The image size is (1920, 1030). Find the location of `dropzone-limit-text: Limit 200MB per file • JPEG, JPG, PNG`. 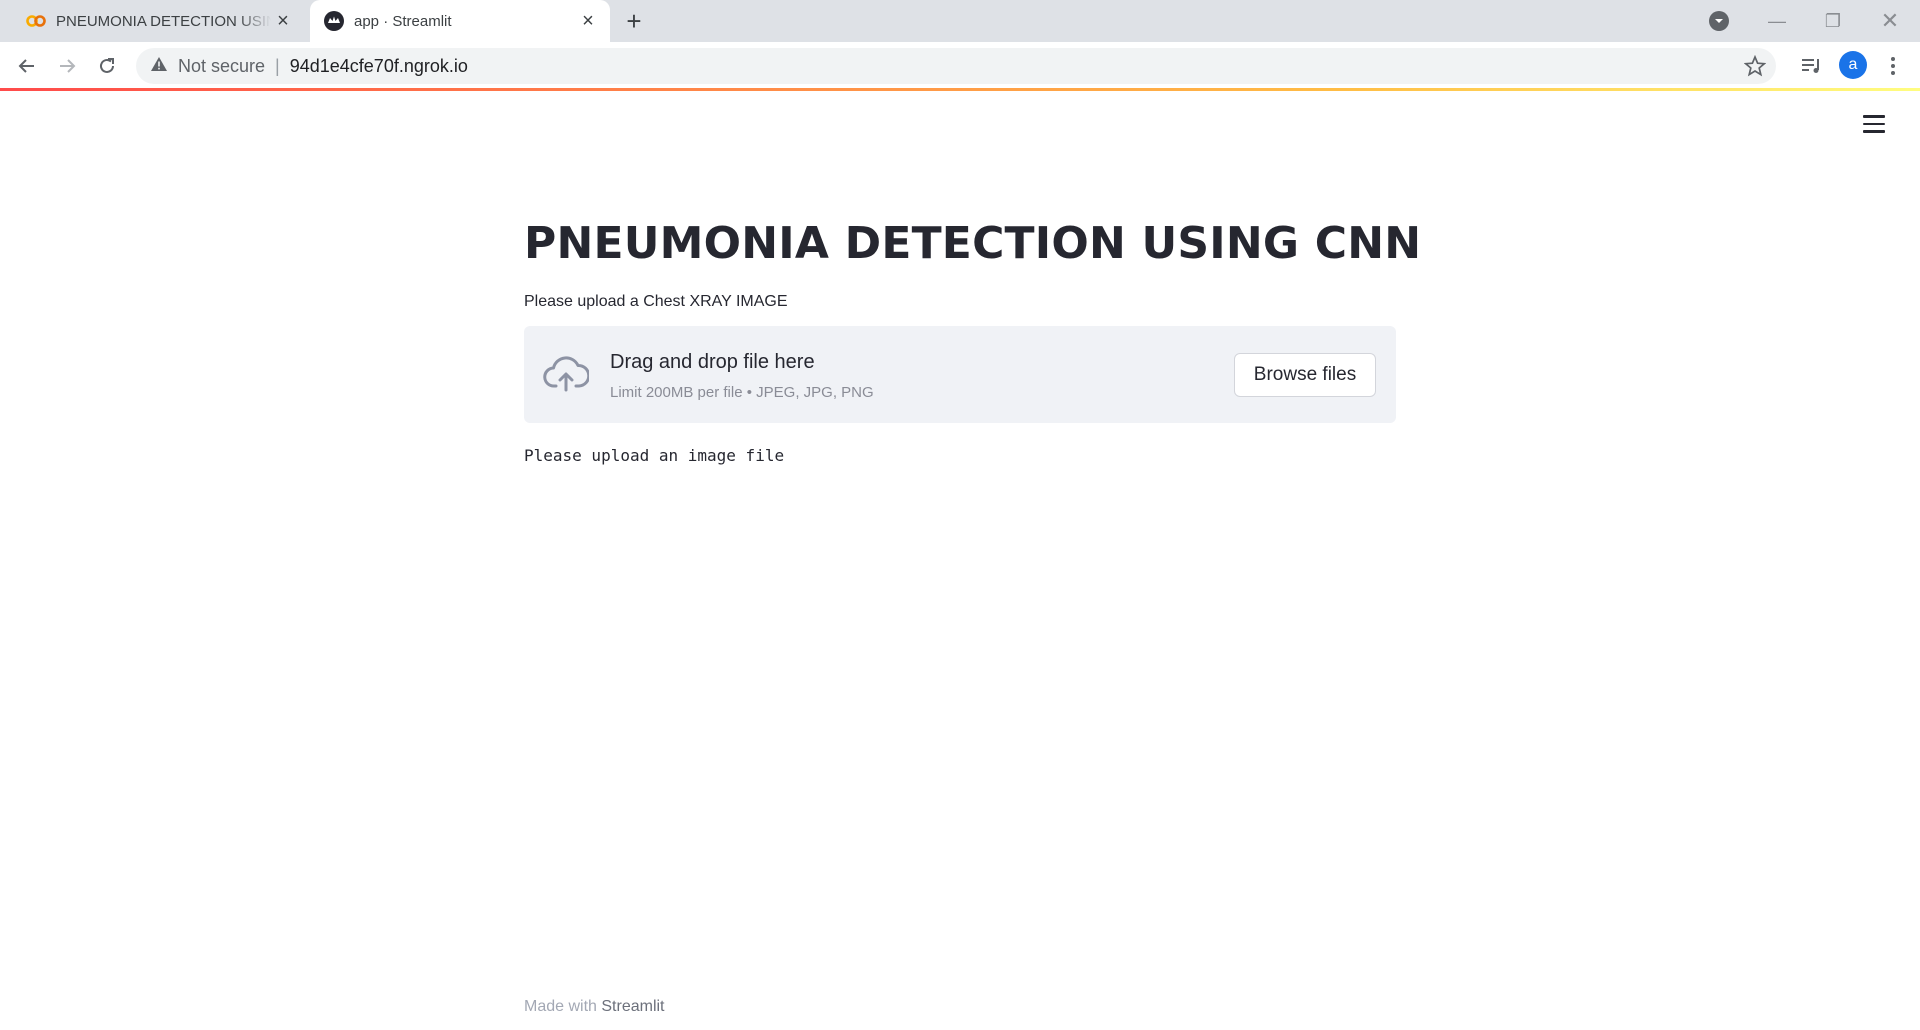

dropzone-limit-text: Limit 200MB per file • JPEG, JPG, PNG is located at coordinates (742, 392).